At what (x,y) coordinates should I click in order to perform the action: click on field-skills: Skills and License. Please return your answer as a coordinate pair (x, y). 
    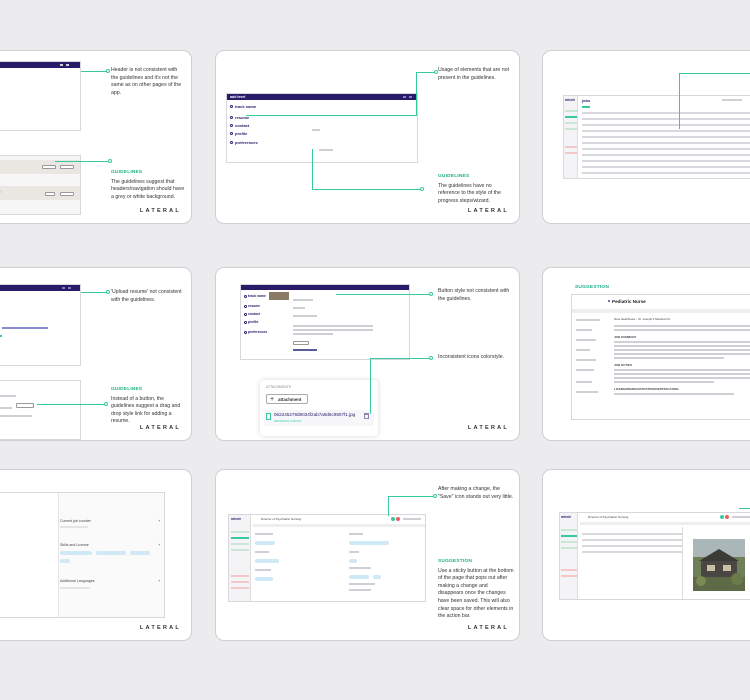
    Looking at the image, I should click on (74, 545).